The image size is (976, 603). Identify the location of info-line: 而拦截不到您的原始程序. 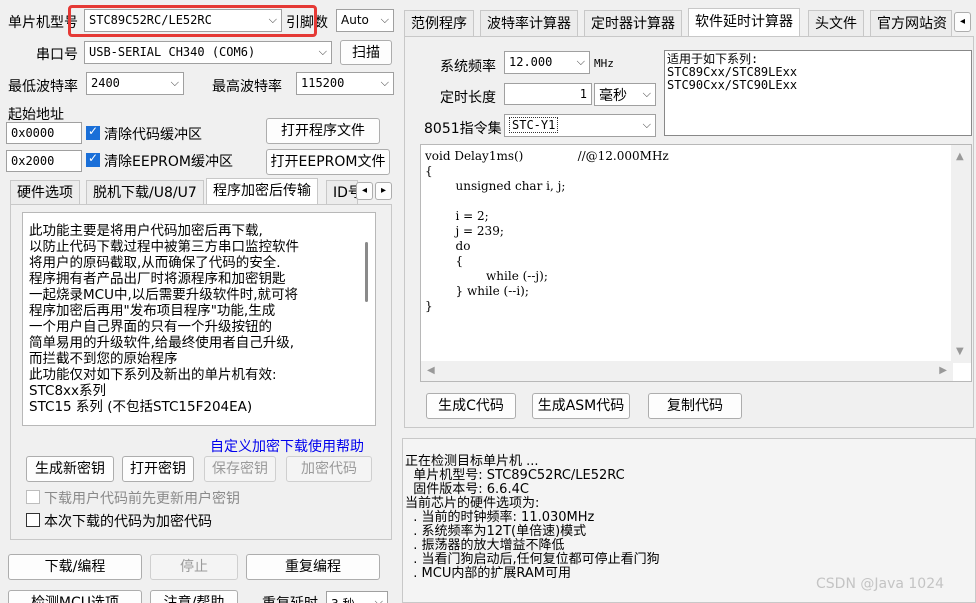
(103, 359).